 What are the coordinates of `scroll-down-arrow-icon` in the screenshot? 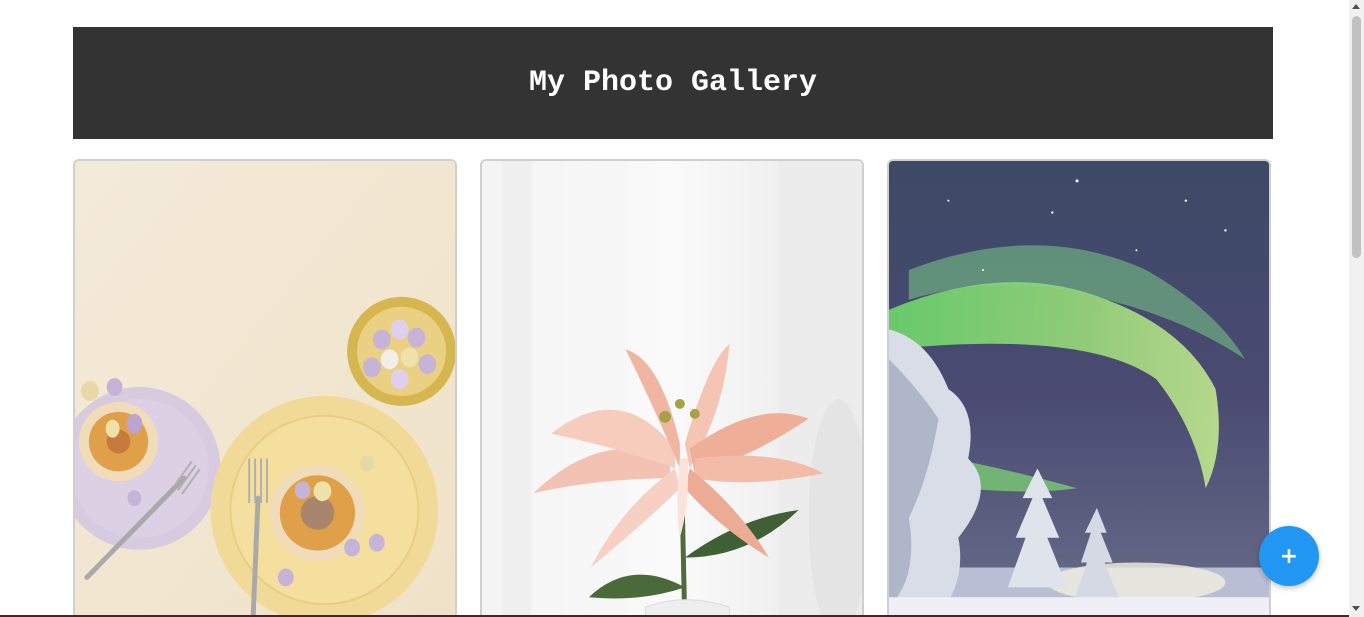 It's located at (1356, 608).